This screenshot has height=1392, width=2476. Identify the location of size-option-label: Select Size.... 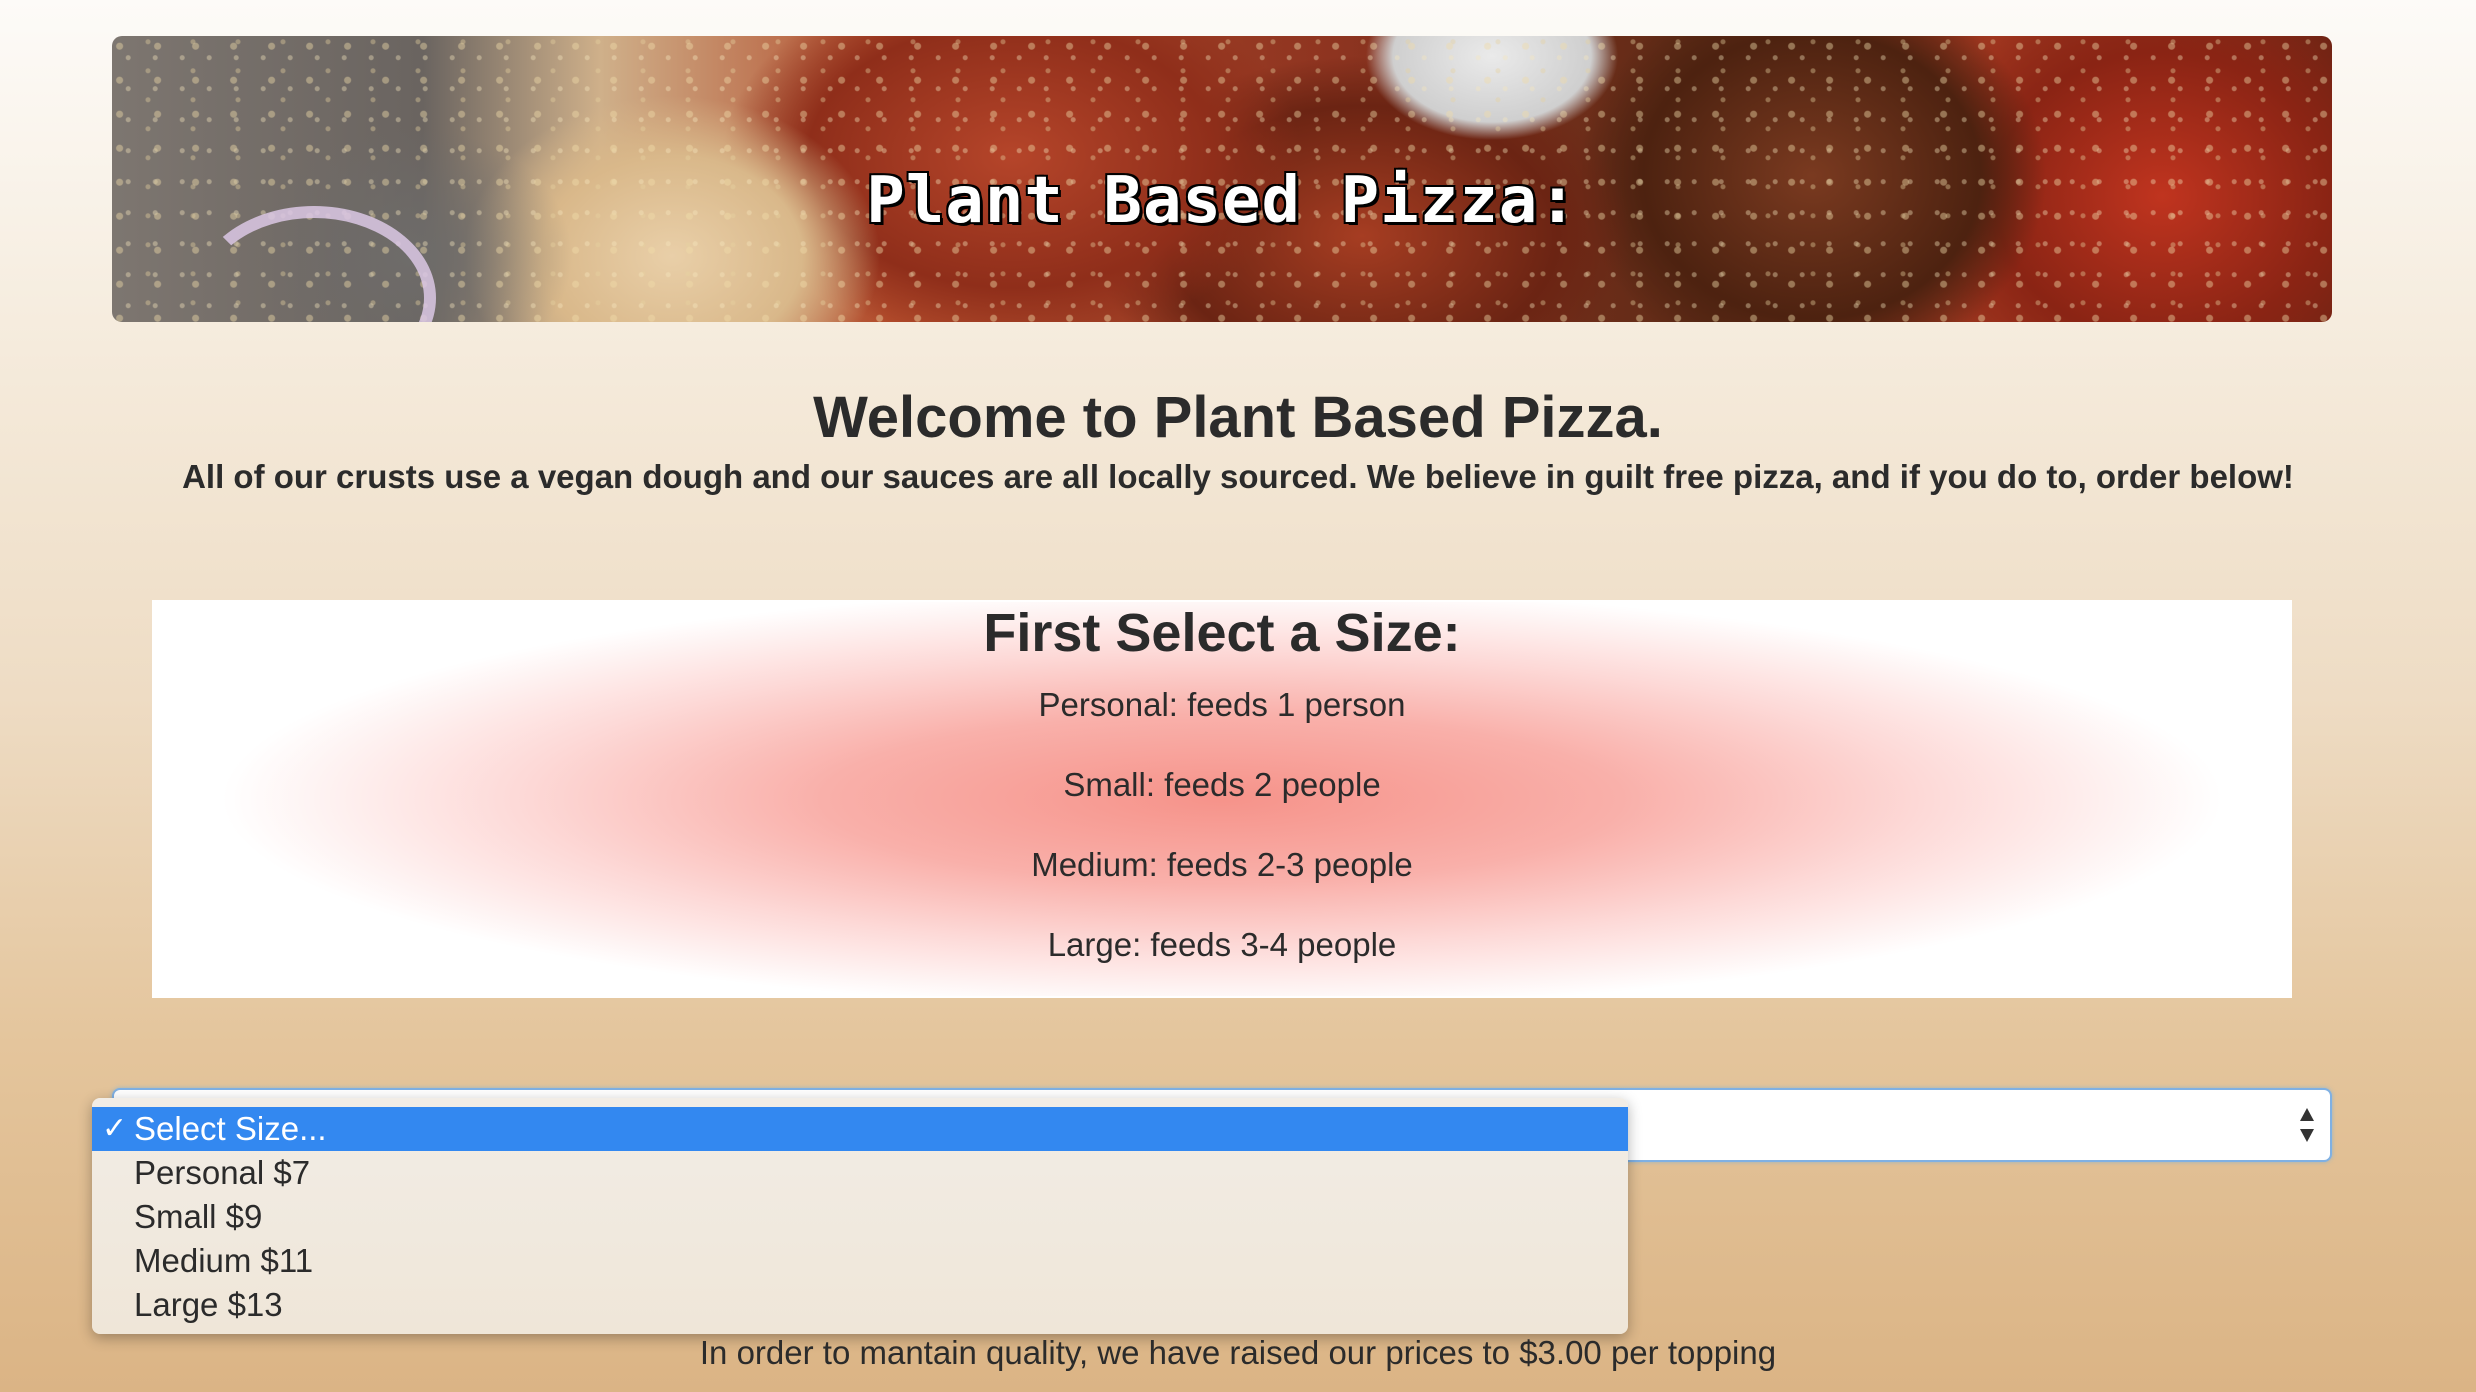
(230, 1128).